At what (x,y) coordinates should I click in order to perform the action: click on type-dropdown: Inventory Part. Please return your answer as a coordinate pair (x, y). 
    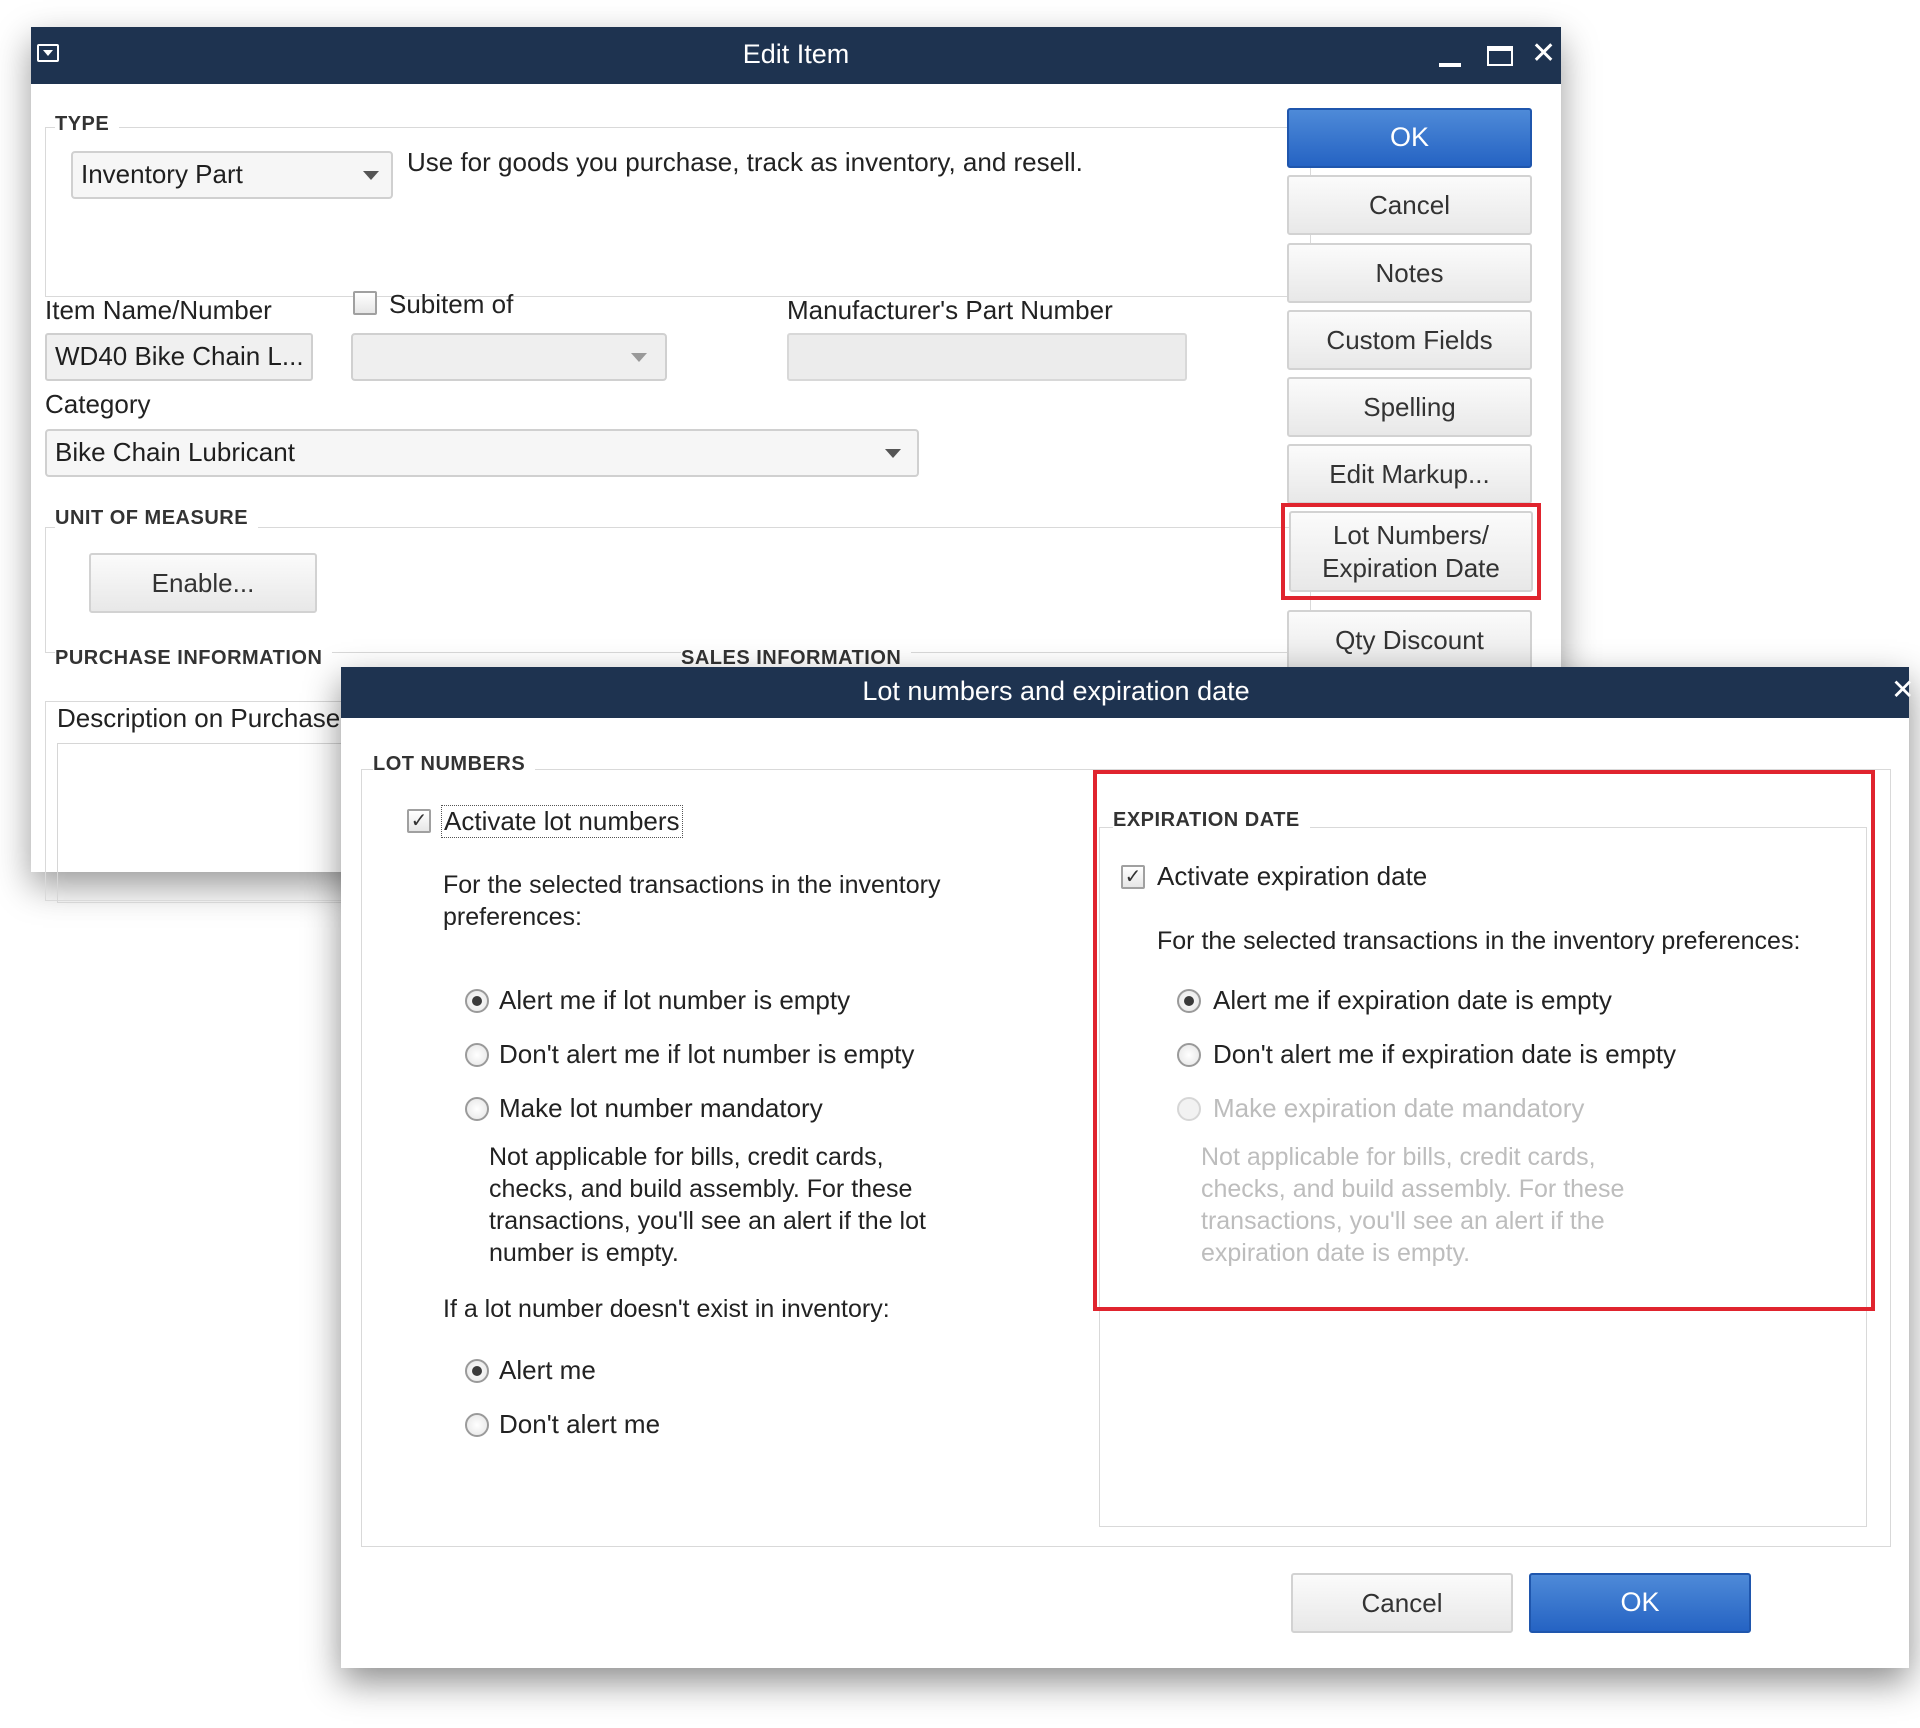
    Looking at the image, I should click on (232, 175).